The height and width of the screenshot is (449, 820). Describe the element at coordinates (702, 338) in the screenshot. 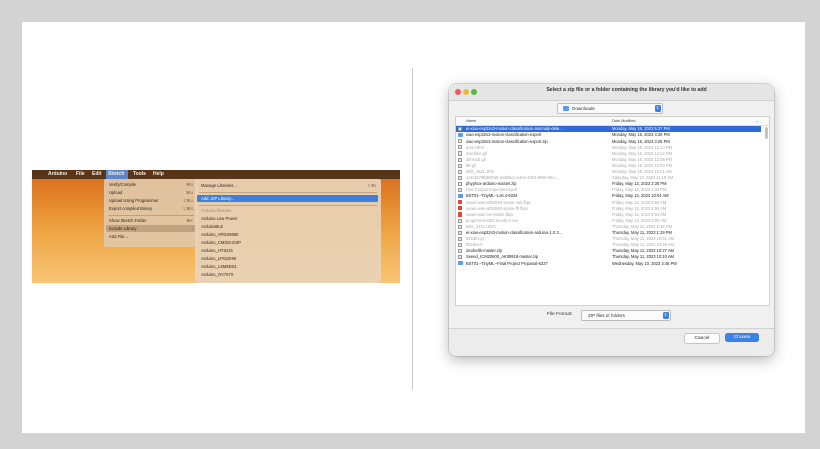

I see `cancel-button: Cancel` at that location.